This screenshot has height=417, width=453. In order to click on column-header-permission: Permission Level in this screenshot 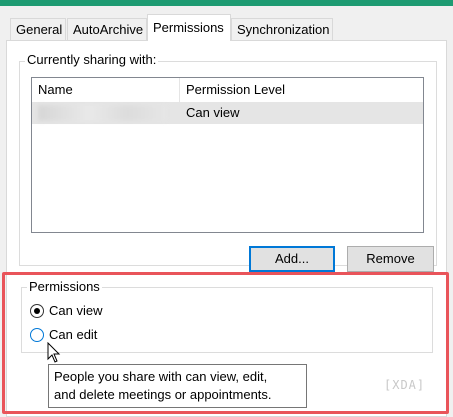, I will do `click(301, 90)`.